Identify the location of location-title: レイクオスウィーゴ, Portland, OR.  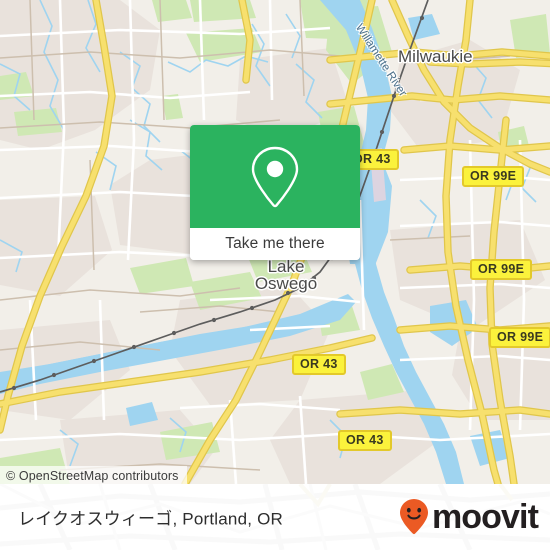
(150, 519).